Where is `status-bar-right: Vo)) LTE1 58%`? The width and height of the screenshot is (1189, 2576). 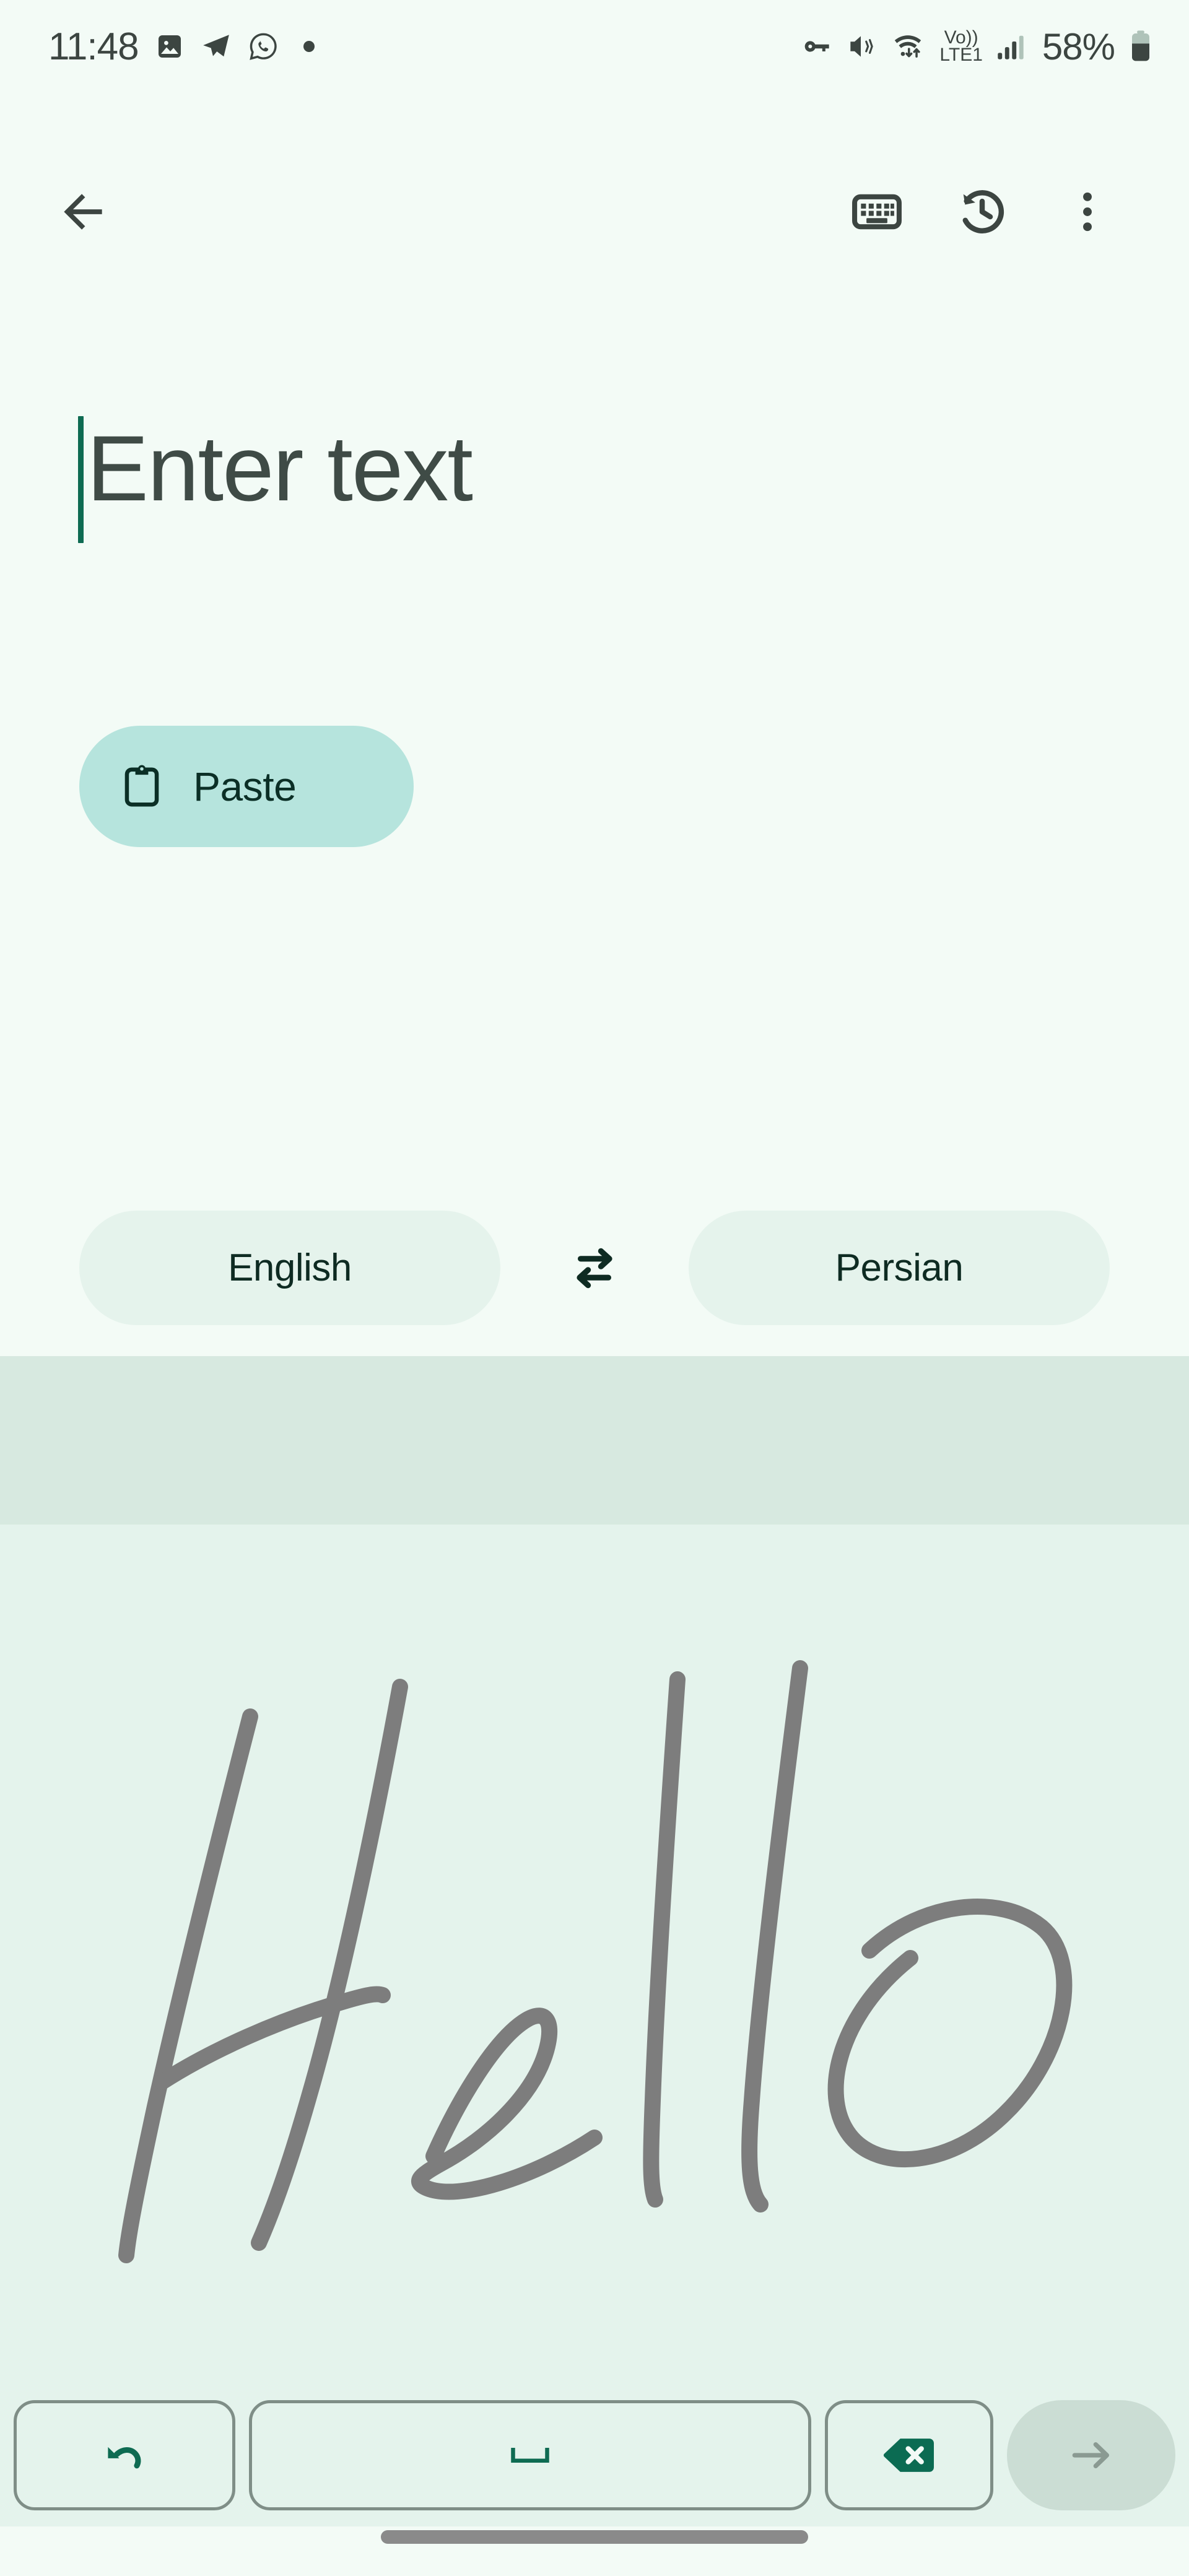
status-bar-right: Vo)) LTE1 58% is located at coordinates (976, 46).